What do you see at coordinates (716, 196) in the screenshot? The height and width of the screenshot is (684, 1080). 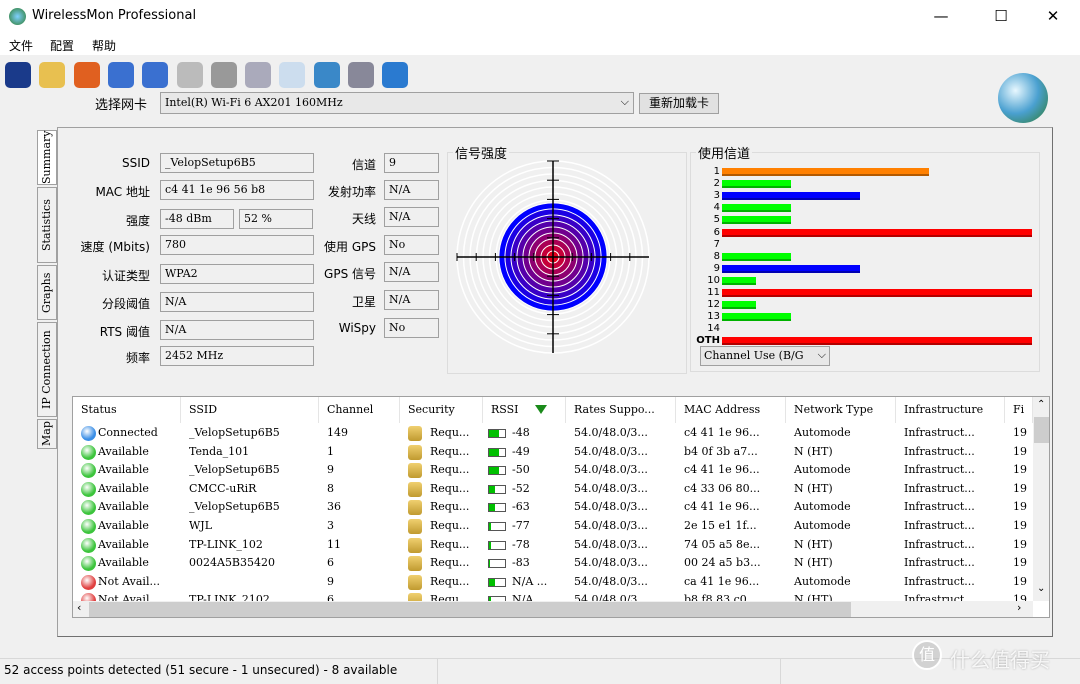 I see `channel-label: 3` at bounding box center [716, 196].